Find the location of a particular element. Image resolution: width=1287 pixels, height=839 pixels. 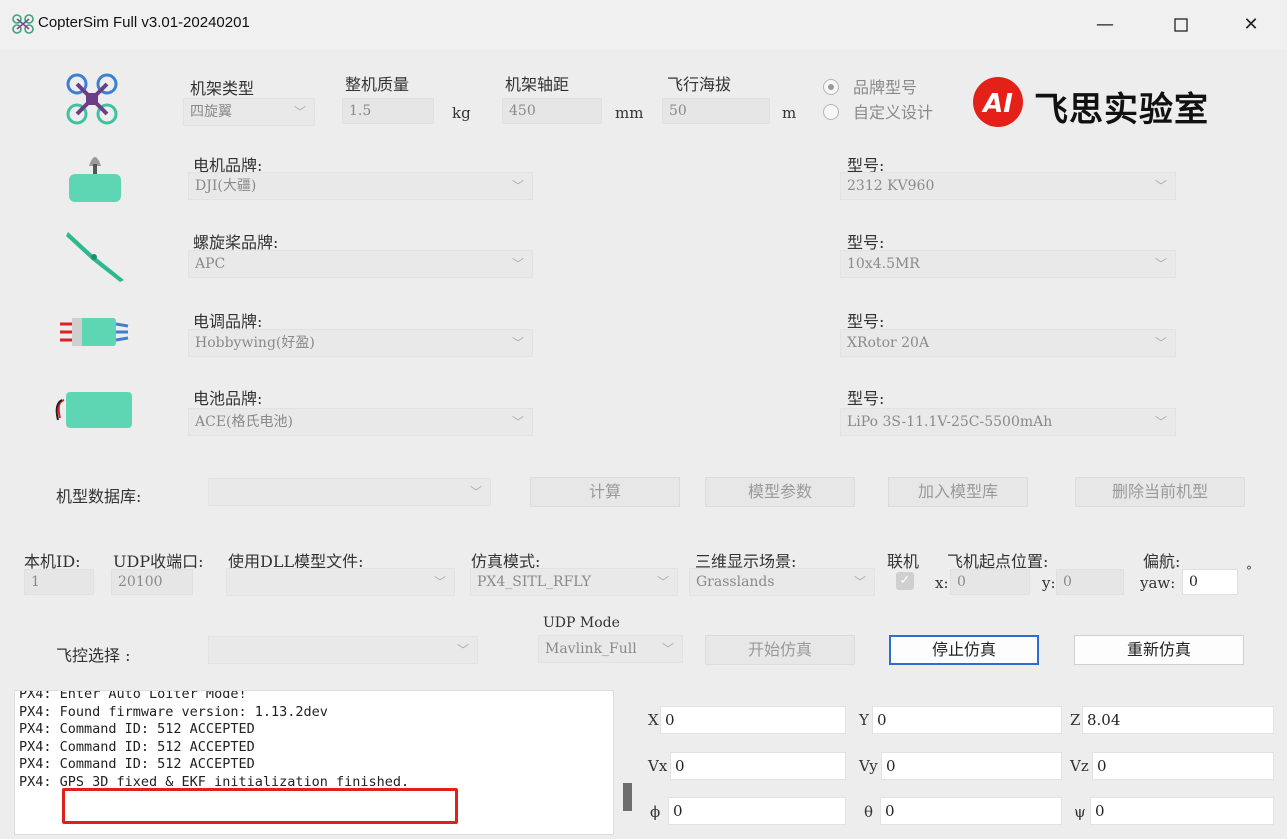

udp-port-field: 20100 is located at coordinates (152, 582).